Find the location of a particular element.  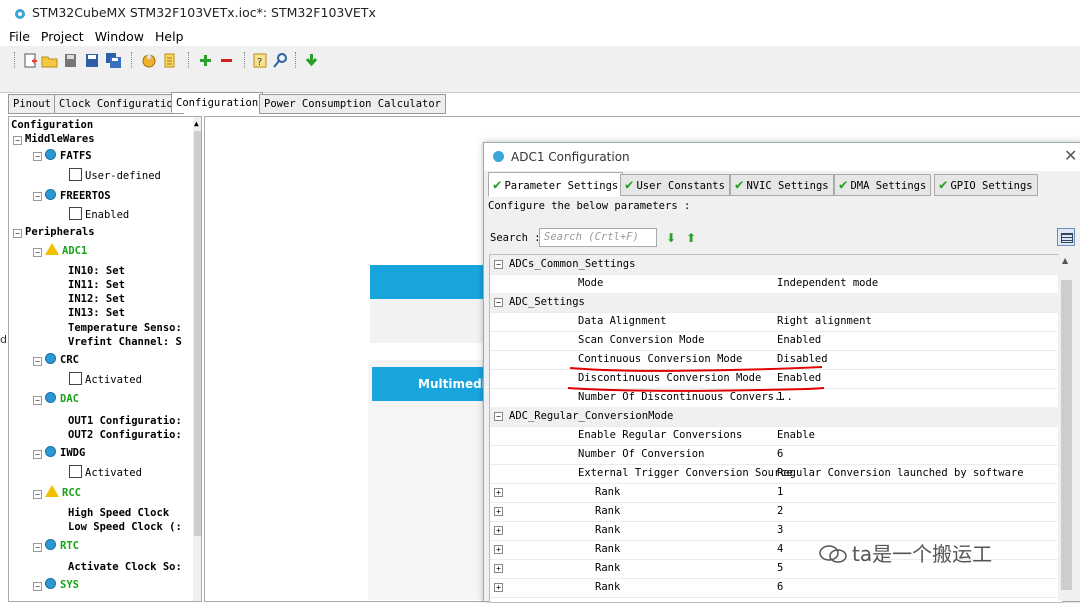

tab-user-constants: ✔ User Constants is located at coordinates (675, 185).